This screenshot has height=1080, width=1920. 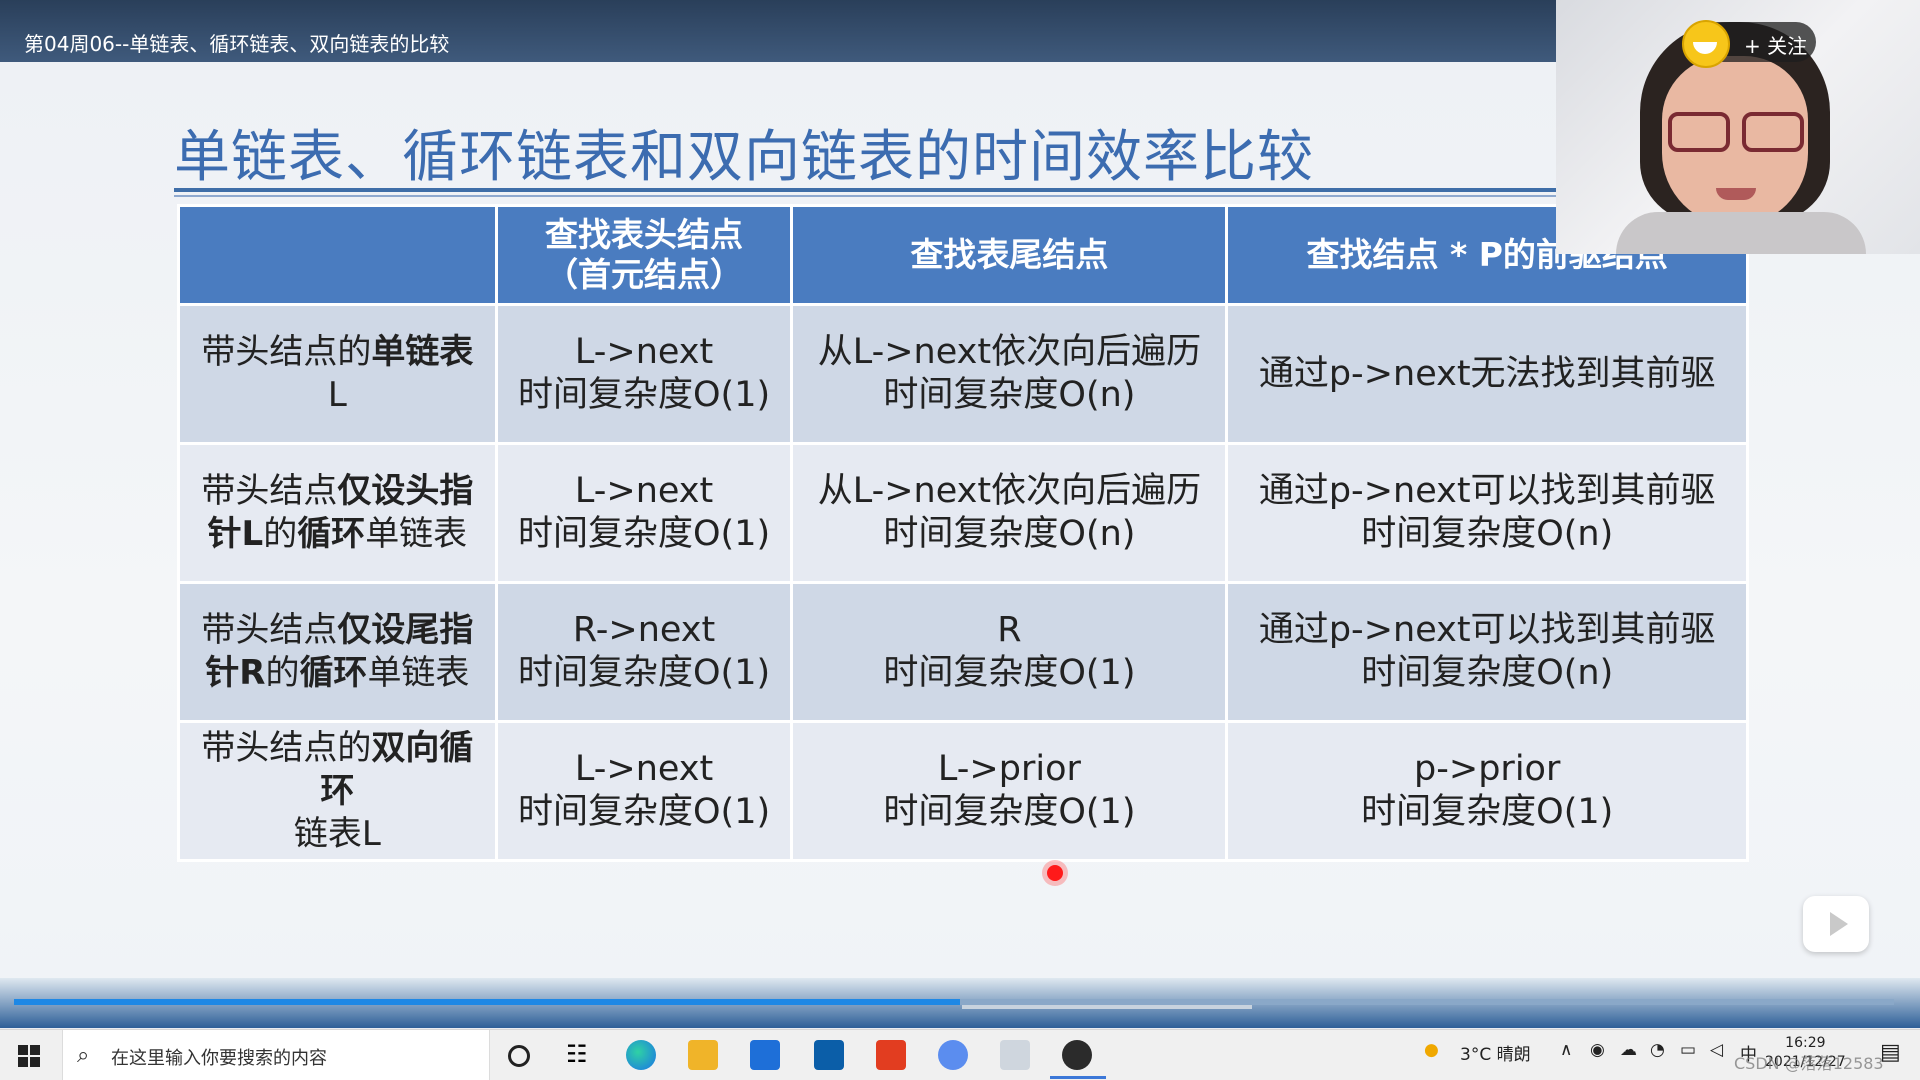 What do you see at coordinates (703, 1055) in the screenshot?
I see `file-explorer-icon` at bounding box center [703, 1055].